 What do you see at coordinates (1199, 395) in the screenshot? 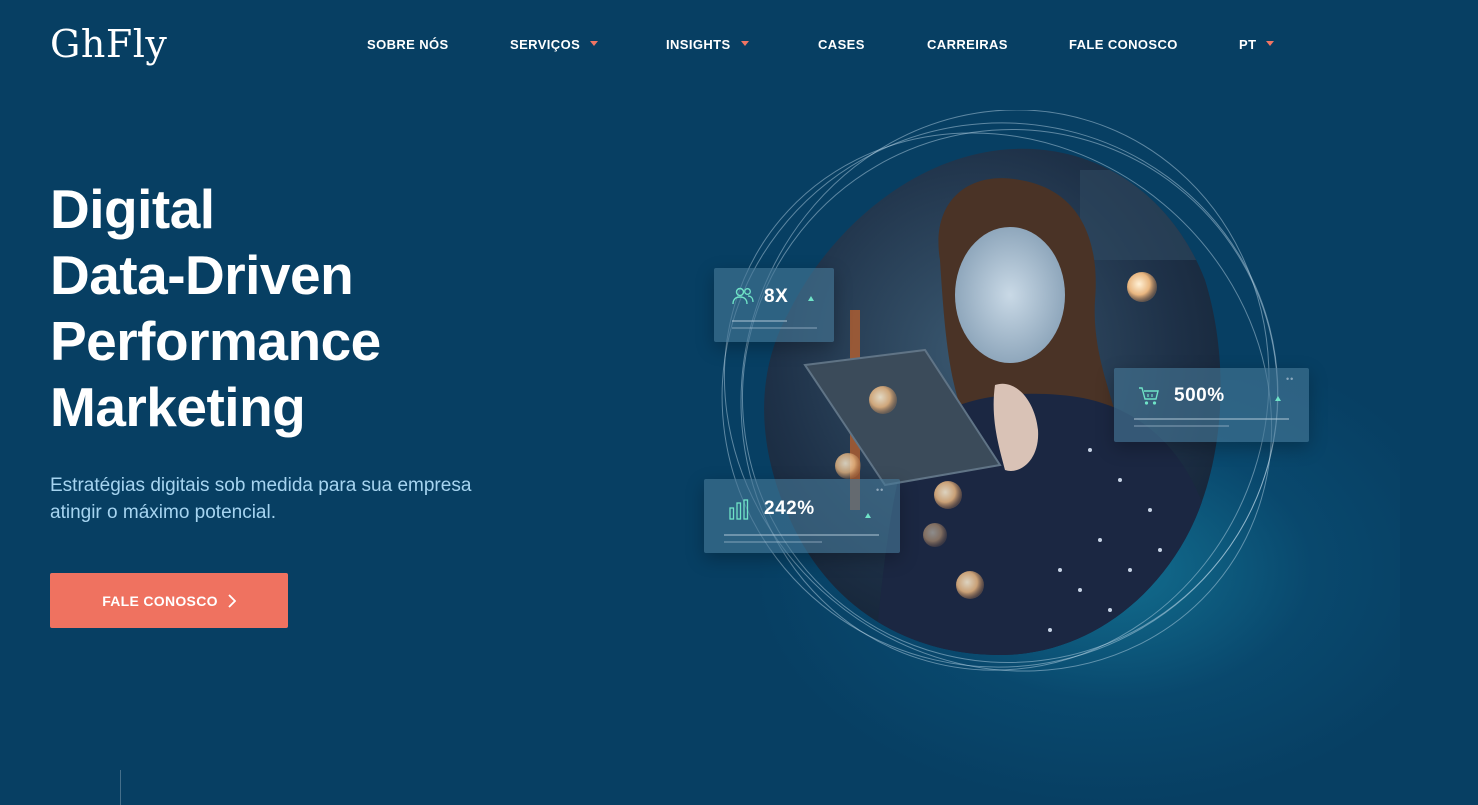
I see `stat-value: 500%` at bounding box center [1199, 395].